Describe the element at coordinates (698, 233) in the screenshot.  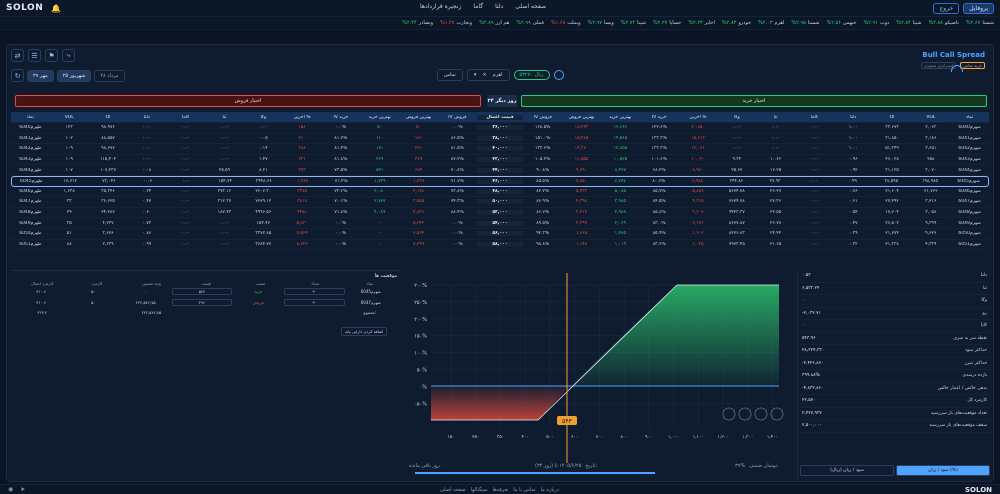
I see `cell-clast: ۱,۶۰۲` at that location.